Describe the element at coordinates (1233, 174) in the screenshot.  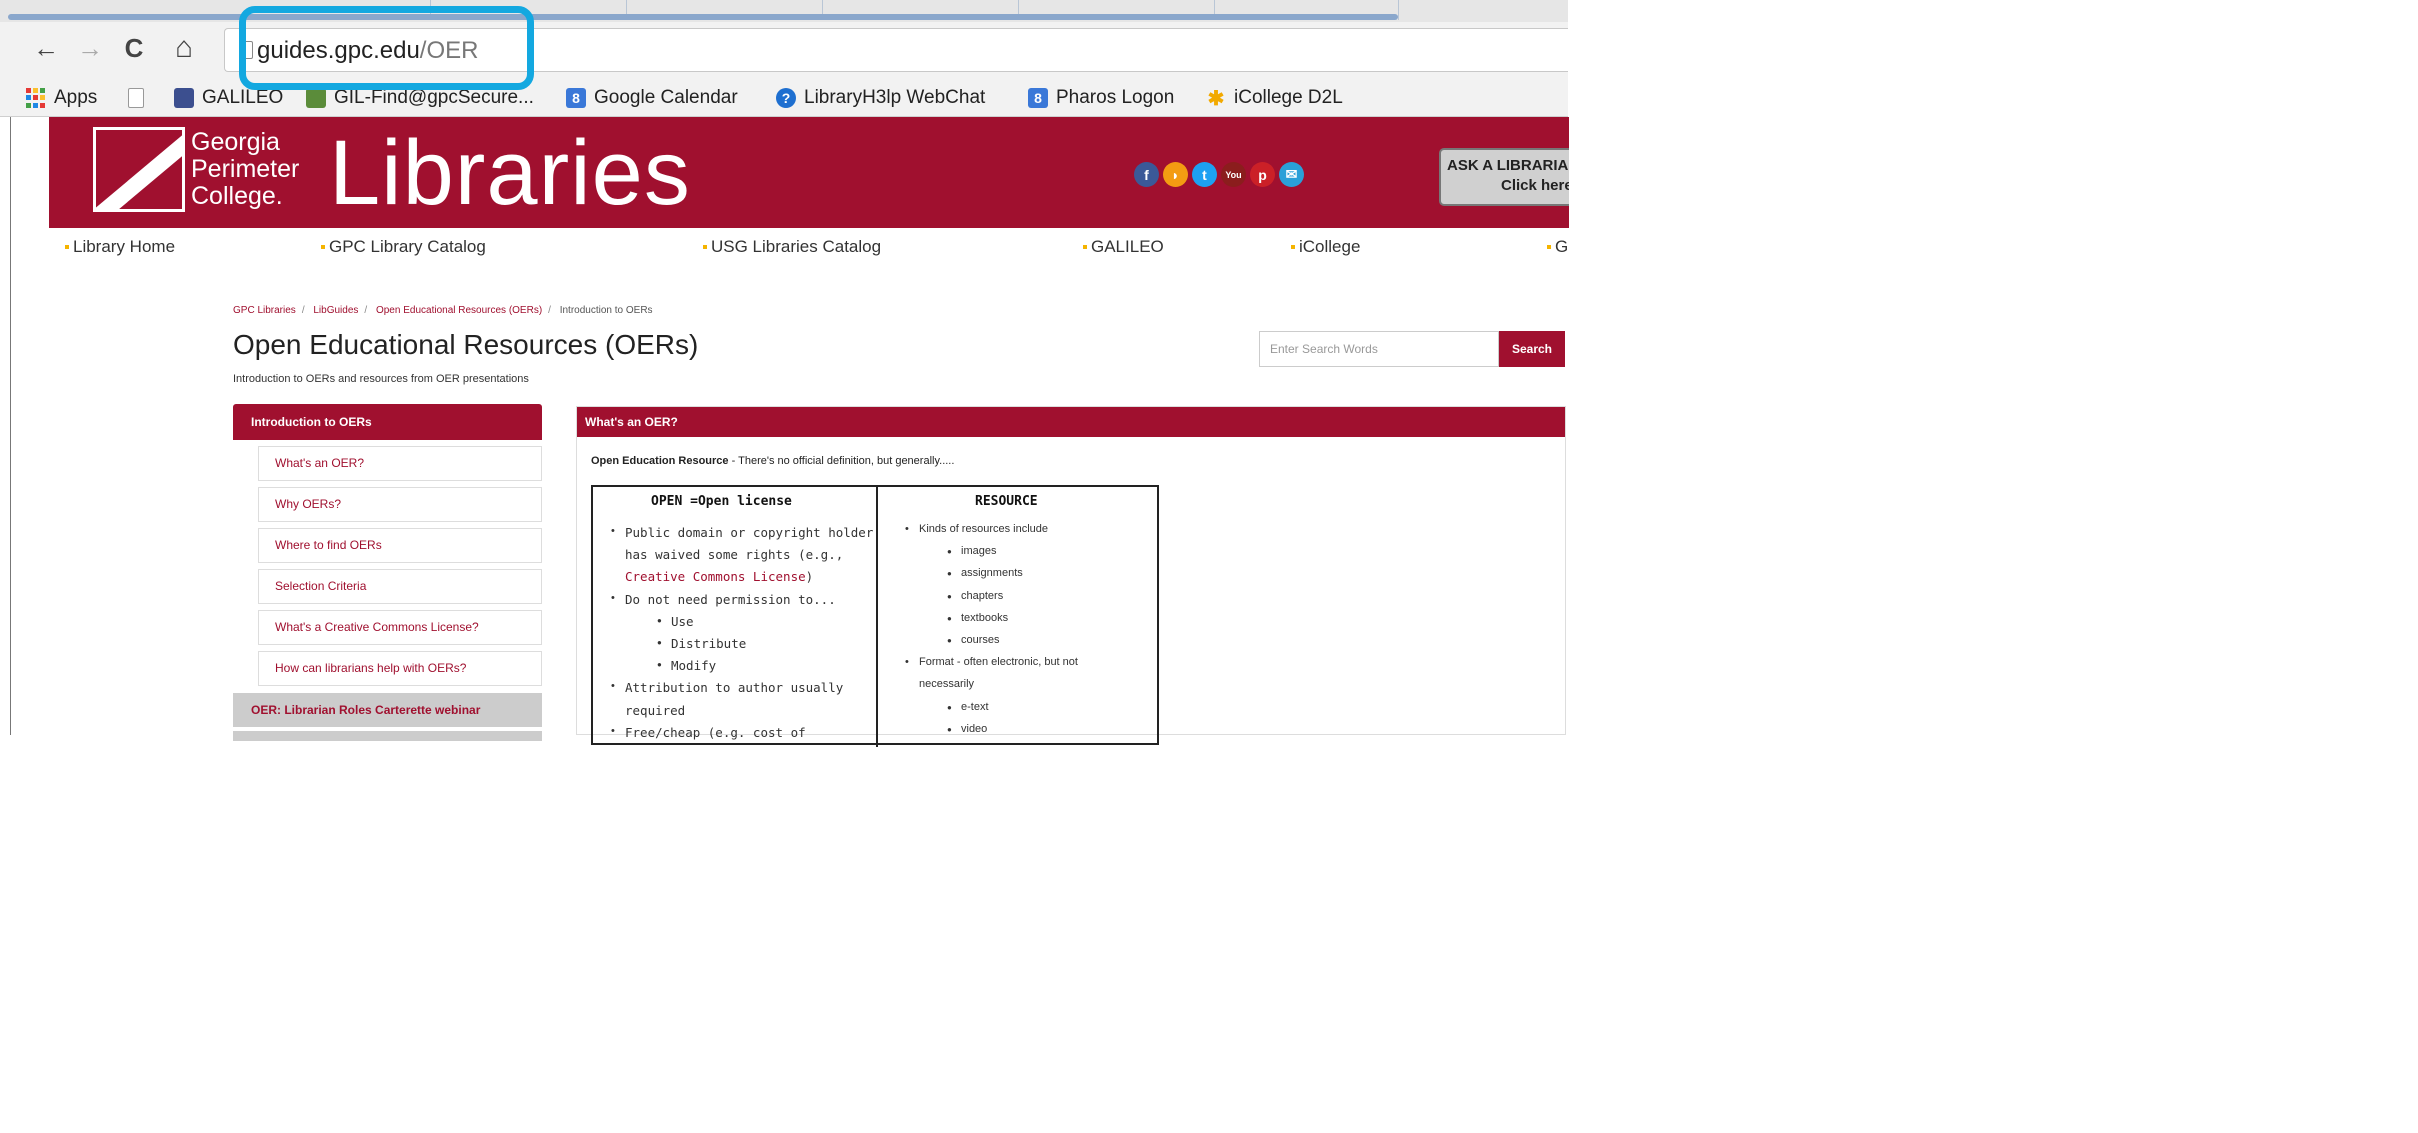
I see `youtube-icon: You` at that location.